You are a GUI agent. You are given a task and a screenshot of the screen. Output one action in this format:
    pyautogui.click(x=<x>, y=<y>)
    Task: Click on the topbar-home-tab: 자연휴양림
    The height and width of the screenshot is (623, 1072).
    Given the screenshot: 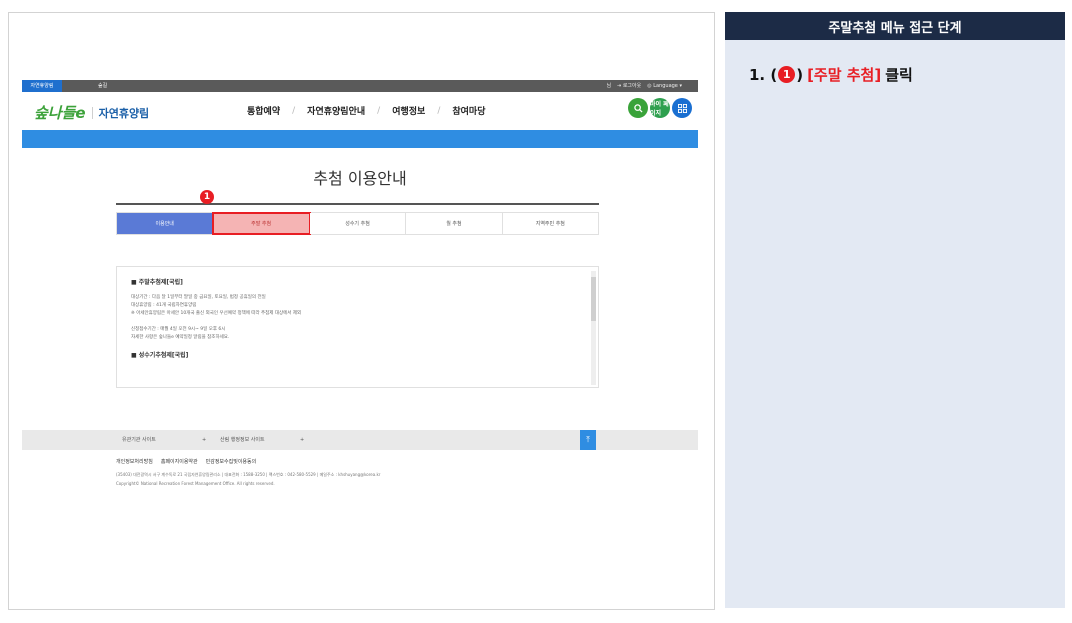 What is the action you would take?
    pyautogui.click(x=42, y=86)
    